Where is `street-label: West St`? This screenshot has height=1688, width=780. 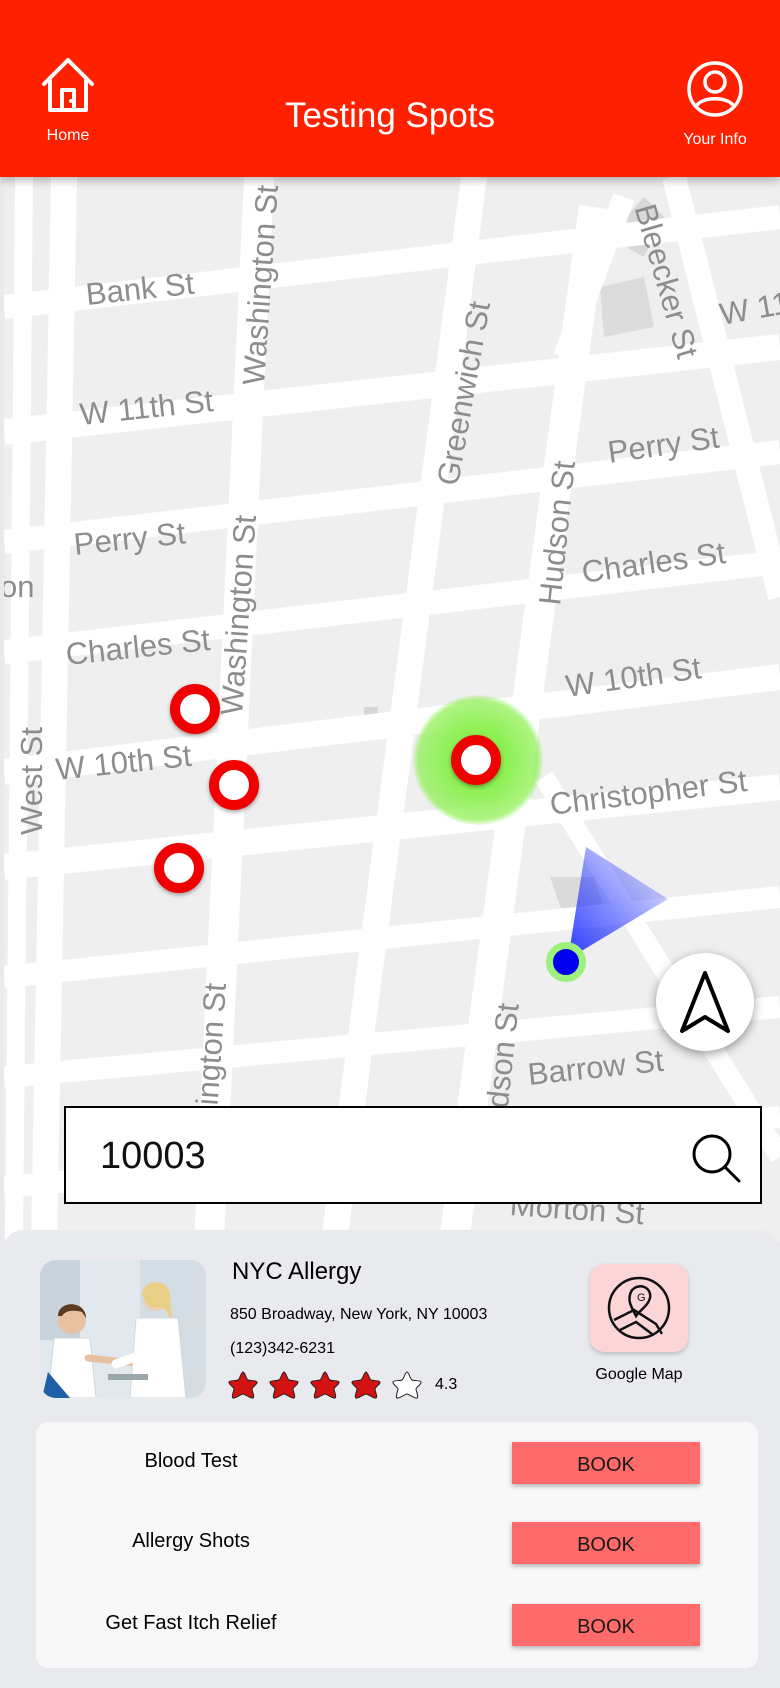
street-label: West St is located at coordinates (31, 781).